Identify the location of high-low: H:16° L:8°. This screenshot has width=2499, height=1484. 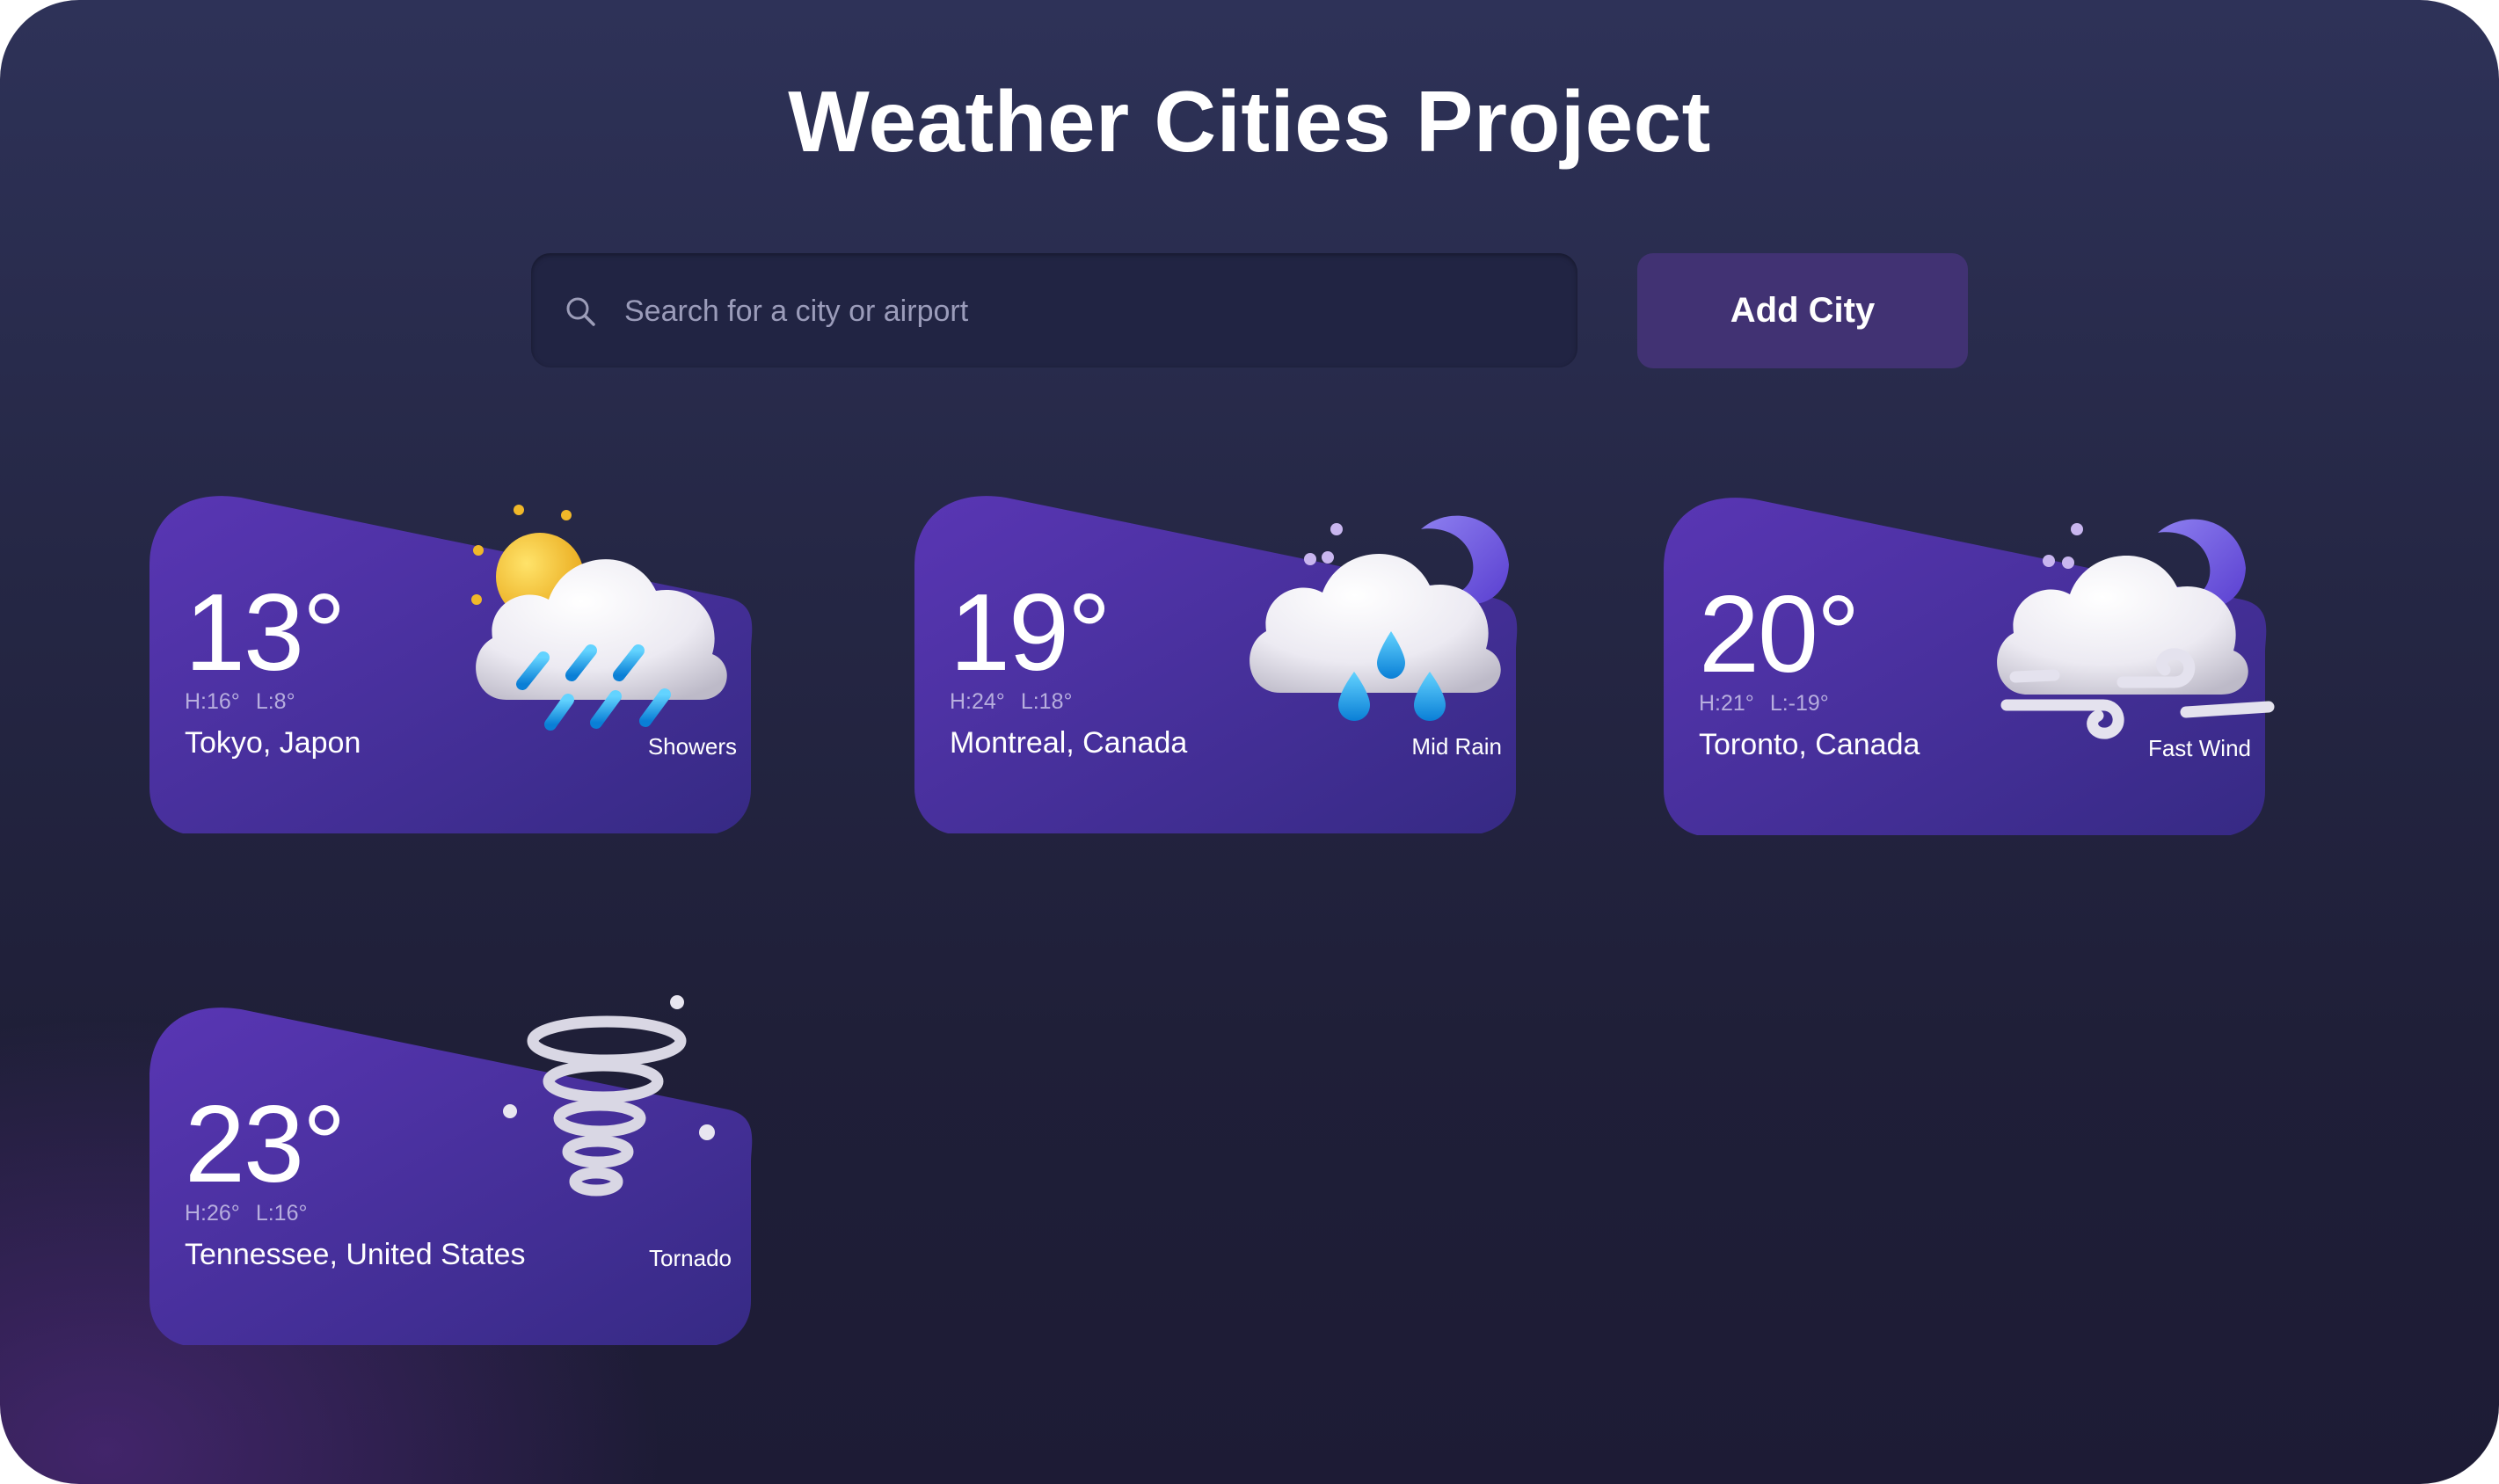
(248, 702).